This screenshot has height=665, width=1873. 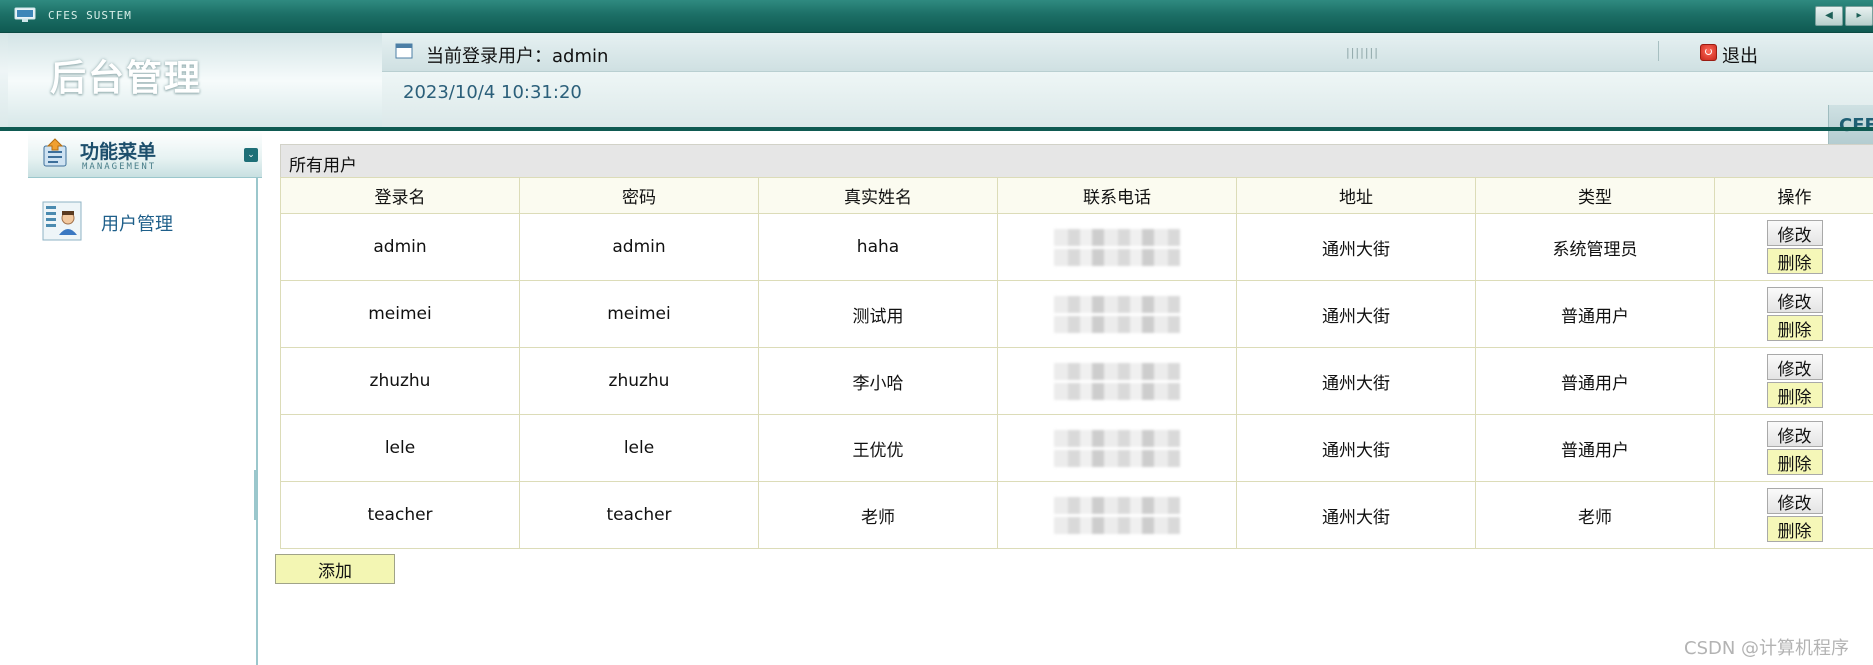 What do you see at coordinates (90, 15) in the screenshot?
I see `system-name: CFES SUSTEM` at bounding box center [90, 15].